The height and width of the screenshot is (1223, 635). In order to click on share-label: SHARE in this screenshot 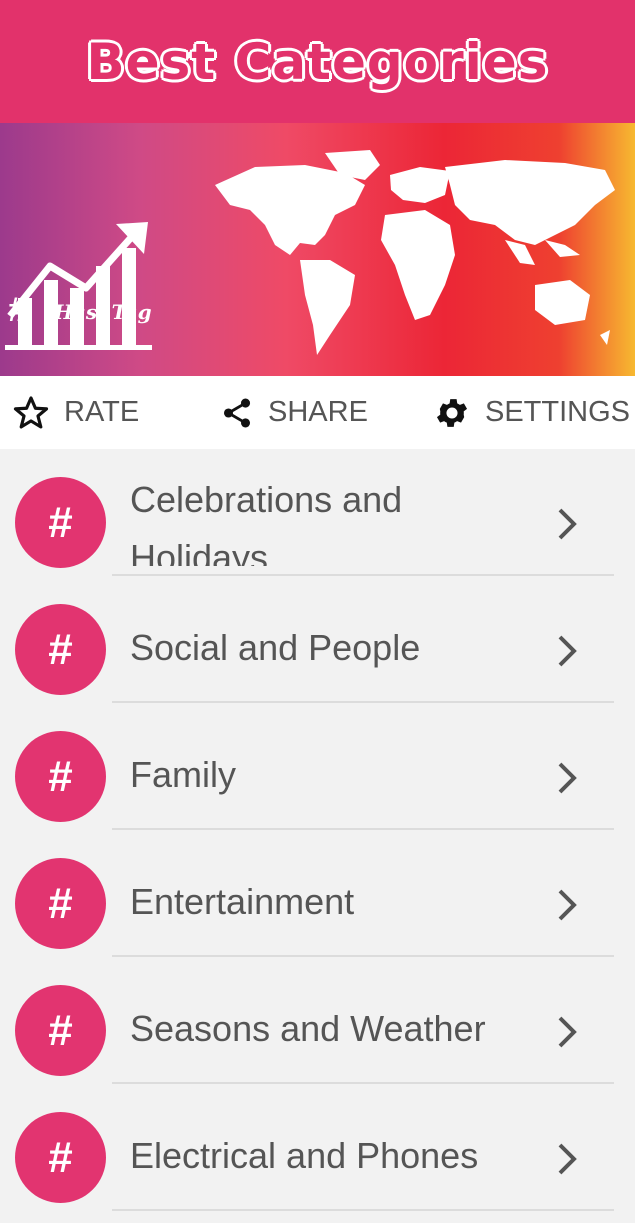, I will do `click(318, 412)`.